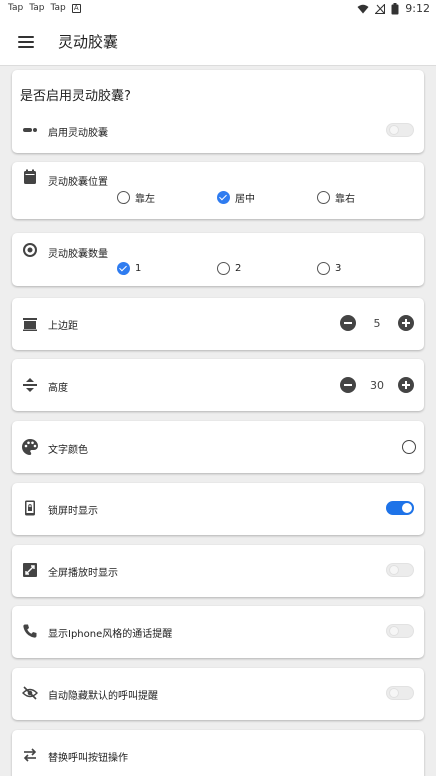 This screenshot has height=776, width=436. I want to click on position-option-right: 靠右, so click(336, 197).